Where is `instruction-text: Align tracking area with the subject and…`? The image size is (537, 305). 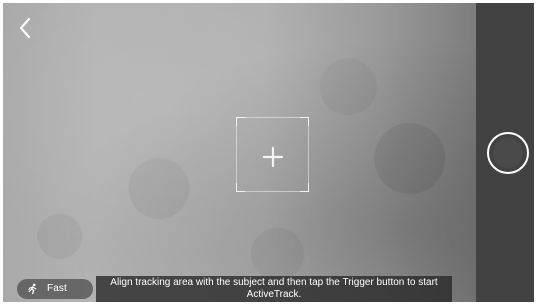
instruction-text: Align tracking area with the subject and… is located at coordinates (274, 288).